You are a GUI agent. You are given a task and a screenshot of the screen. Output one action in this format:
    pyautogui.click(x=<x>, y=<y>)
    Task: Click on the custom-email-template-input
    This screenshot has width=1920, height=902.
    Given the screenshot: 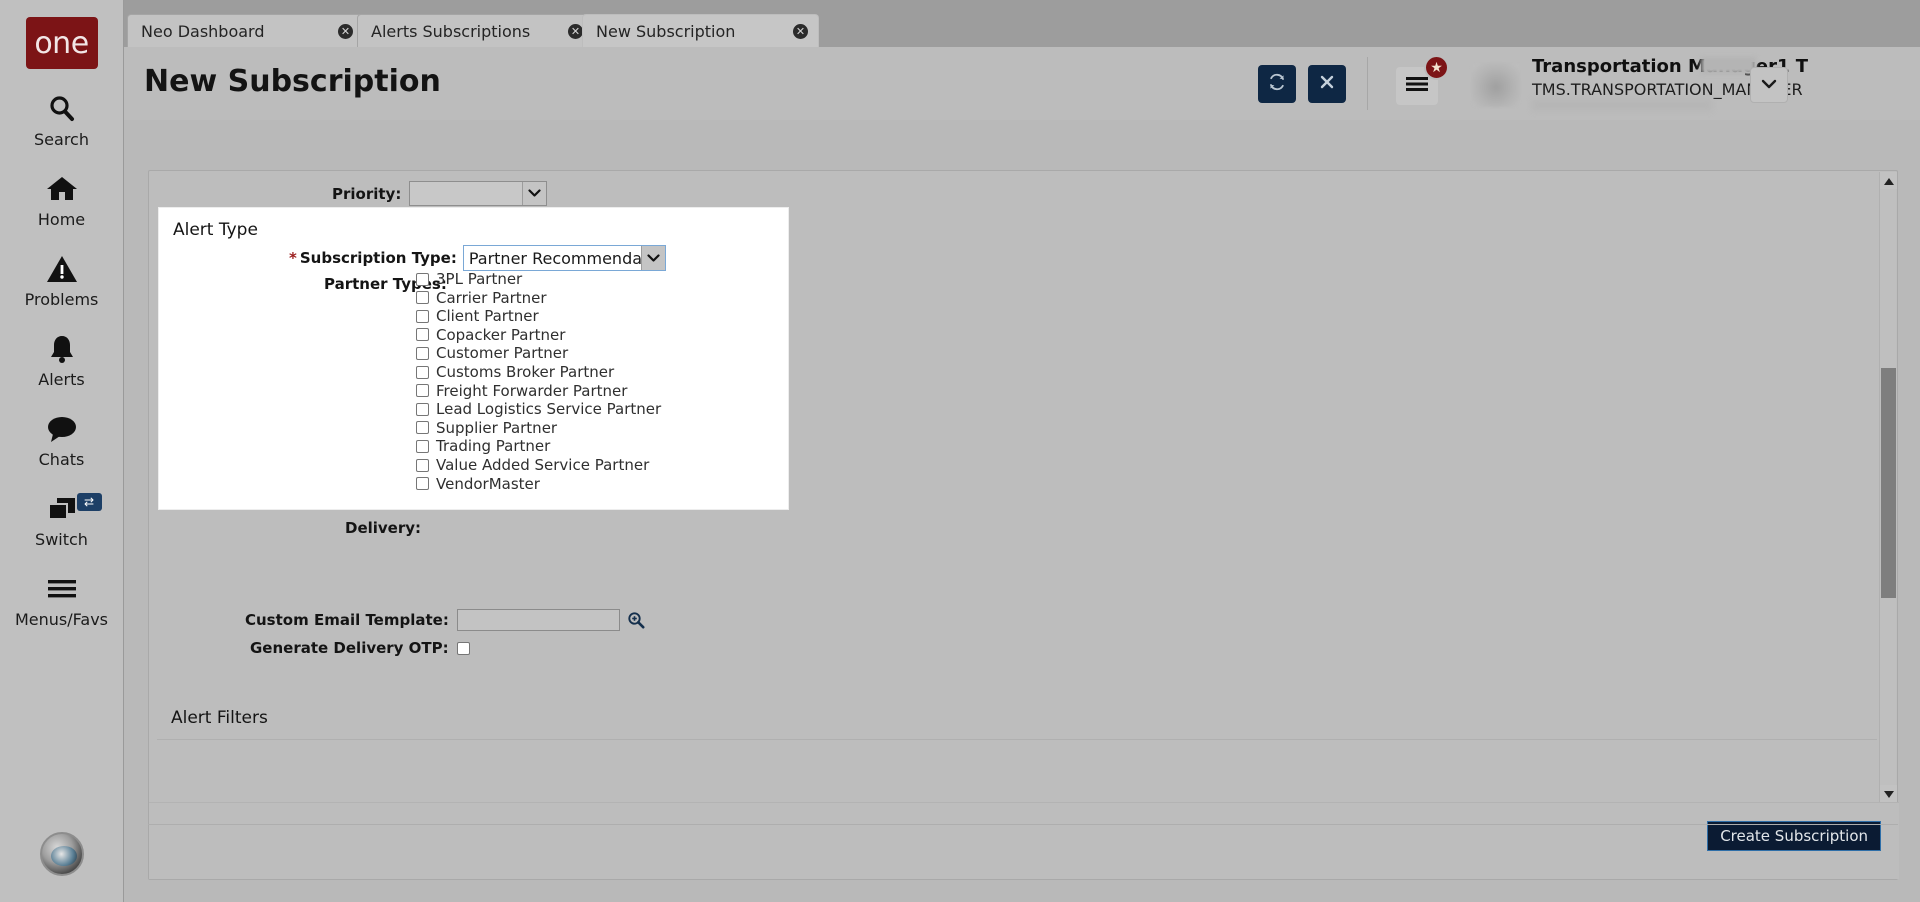 What is the action you would take?
    pyautogui.click(x=538, y=620)
    